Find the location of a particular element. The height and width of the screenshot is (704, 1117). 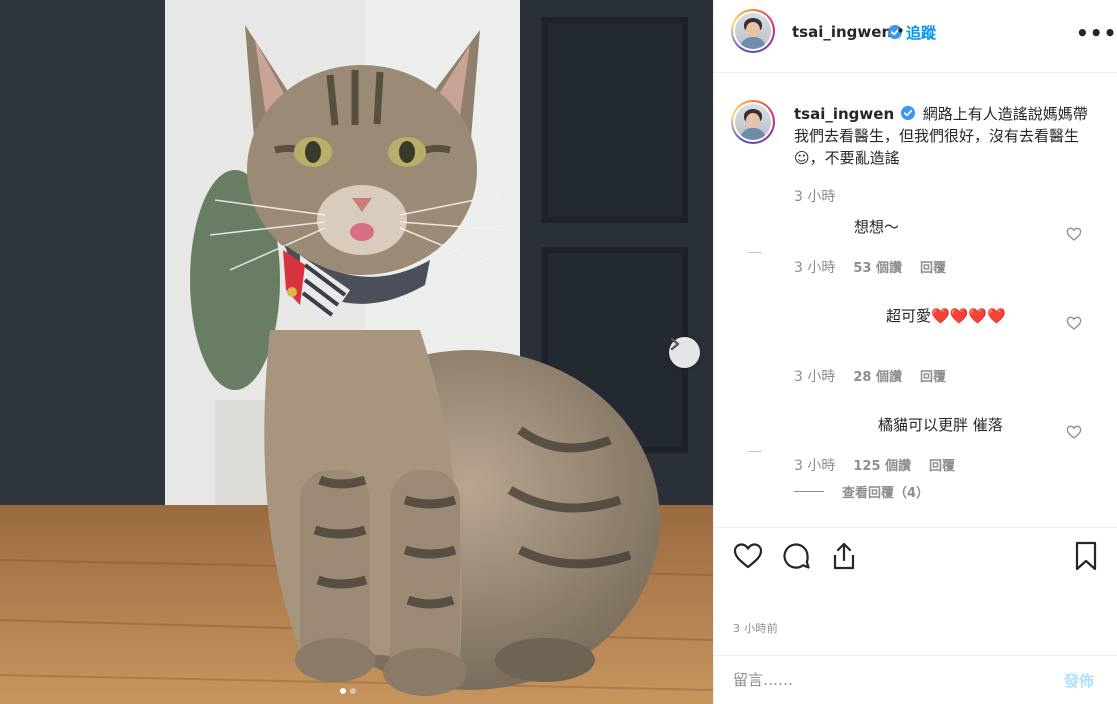

comment-compose: 發佈 is located at coordinates (915, 679).